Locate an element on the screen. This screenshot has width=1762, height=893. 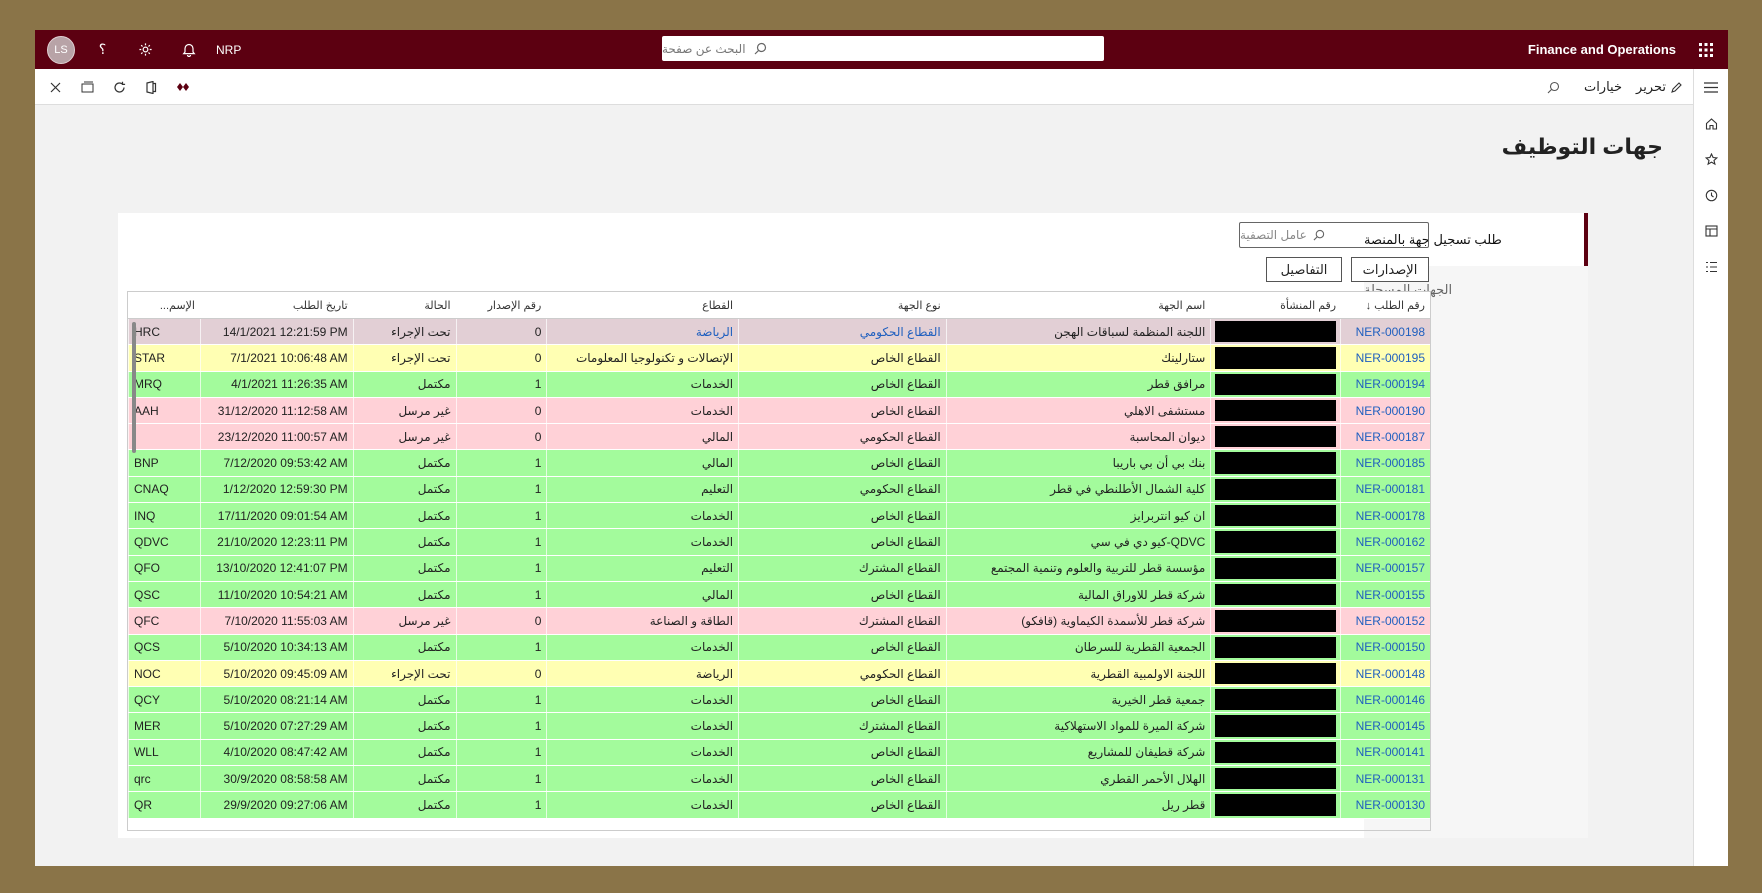
request-number-link: NER-000150 is located at coordinates (1385, 647).